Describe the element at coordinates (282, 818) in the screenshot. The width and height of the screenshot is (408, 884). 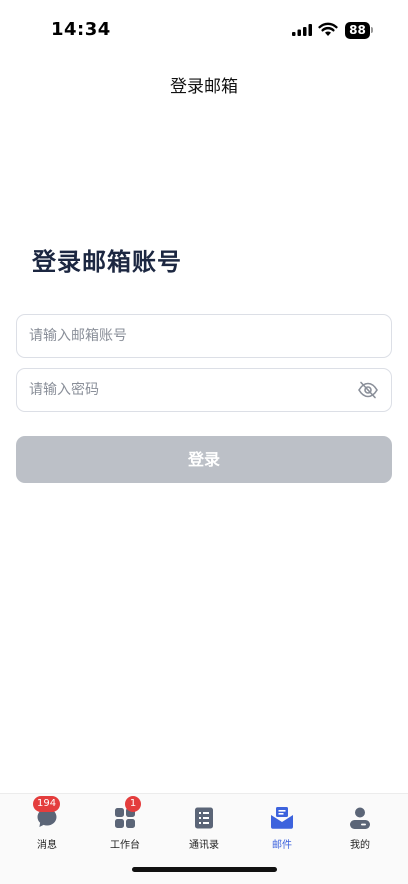
I see `mail-icon` at that location.